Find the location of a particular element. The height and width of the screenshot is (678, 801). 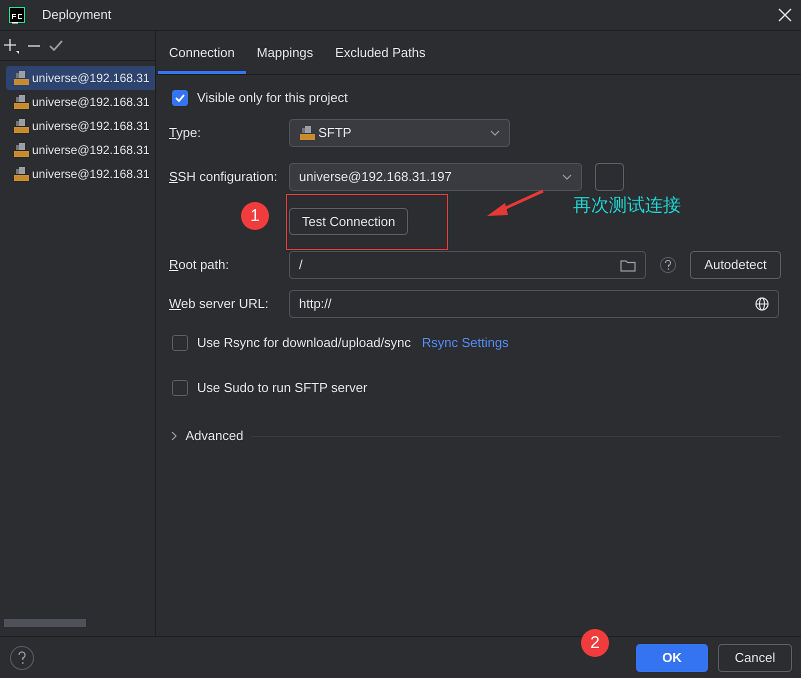

close-button is located at coordinates (785, 15).